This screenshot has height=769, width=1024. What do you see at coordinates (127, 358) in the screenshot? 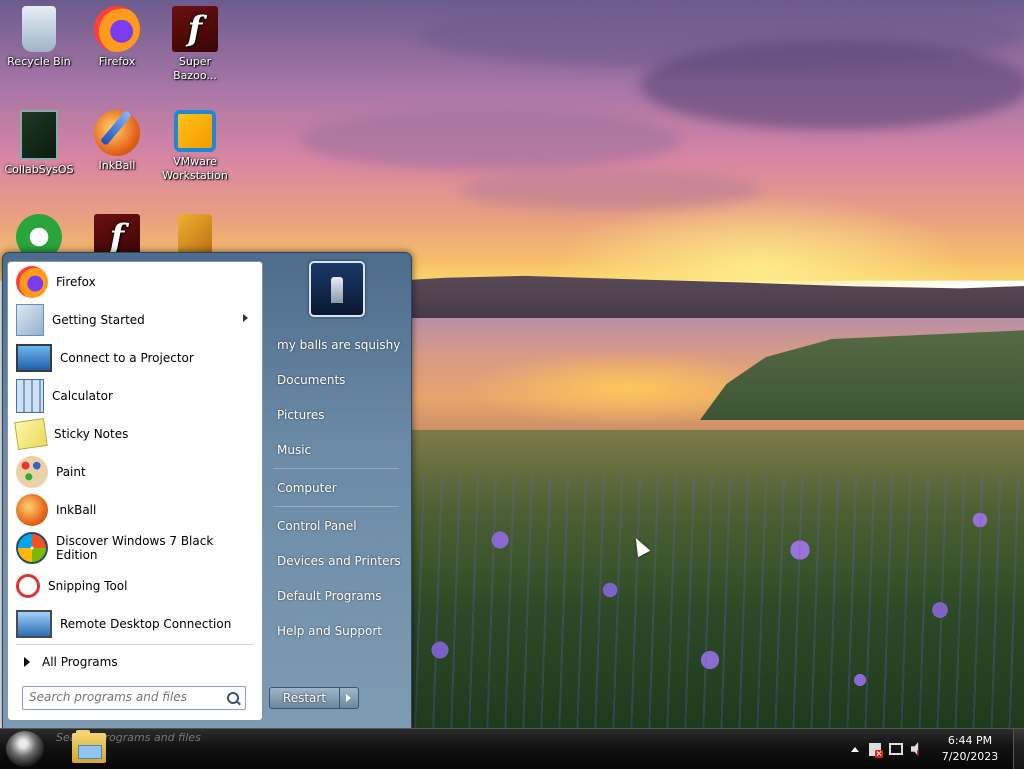
I see `start-menu-item-label: Connect to a Projector` at bounding box center [127, 358].